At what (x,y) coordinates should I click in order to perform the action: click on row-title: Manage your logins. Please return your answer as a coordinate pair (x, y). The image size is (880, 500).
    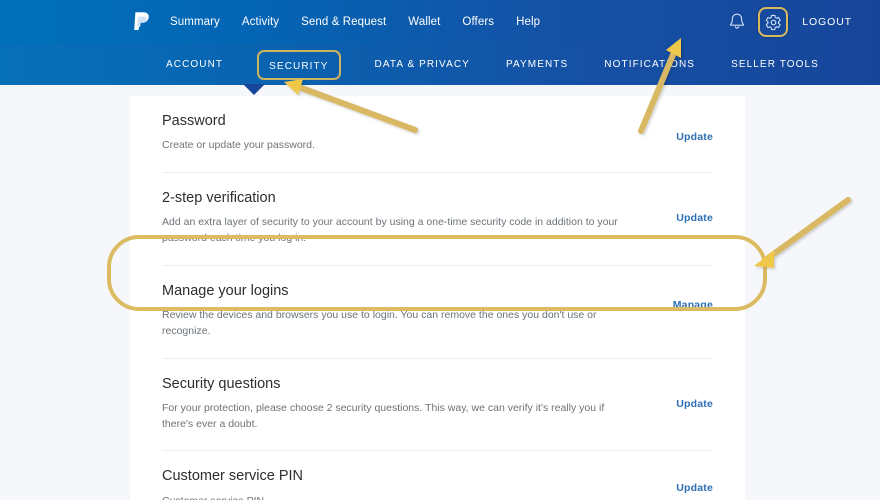
    Looking at the image, I should click on (225, 290).